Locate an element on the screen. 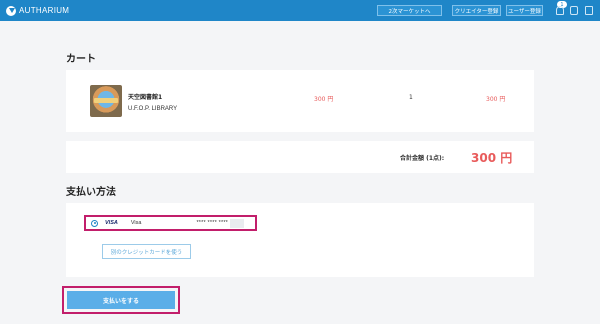 The width and height of the screenshot is (600, 324). thumbnail-decoration is located at coordinates (106, 100).